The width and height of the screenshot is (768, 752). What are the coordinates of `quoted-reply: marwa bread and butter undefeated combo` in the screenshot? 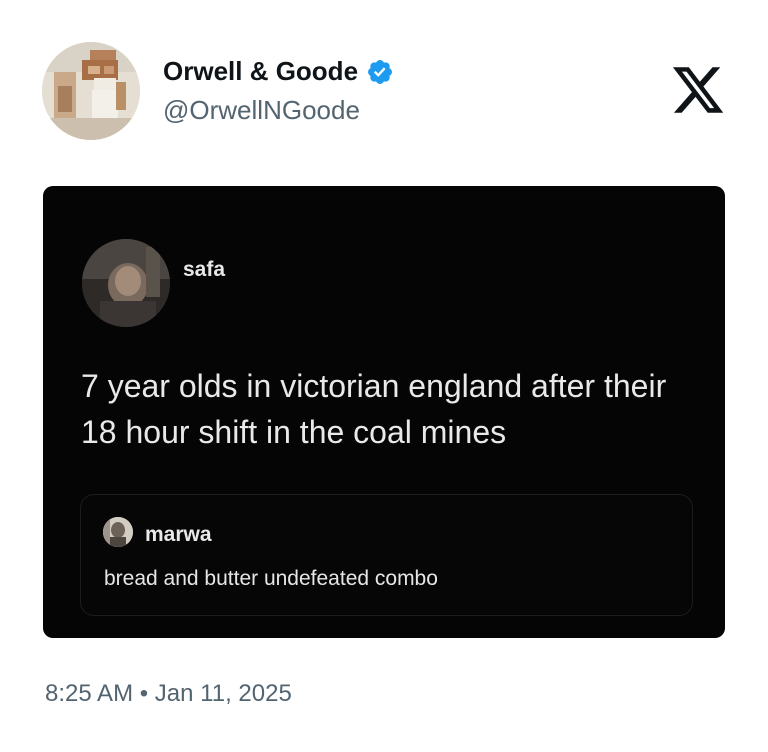 It's located at (386, 555).